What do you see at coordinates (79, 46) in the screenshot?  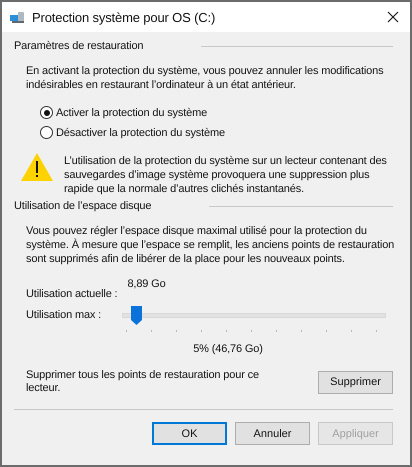 I see `group-heading: Paramètres de restauration` at bounding box center [79, 46].